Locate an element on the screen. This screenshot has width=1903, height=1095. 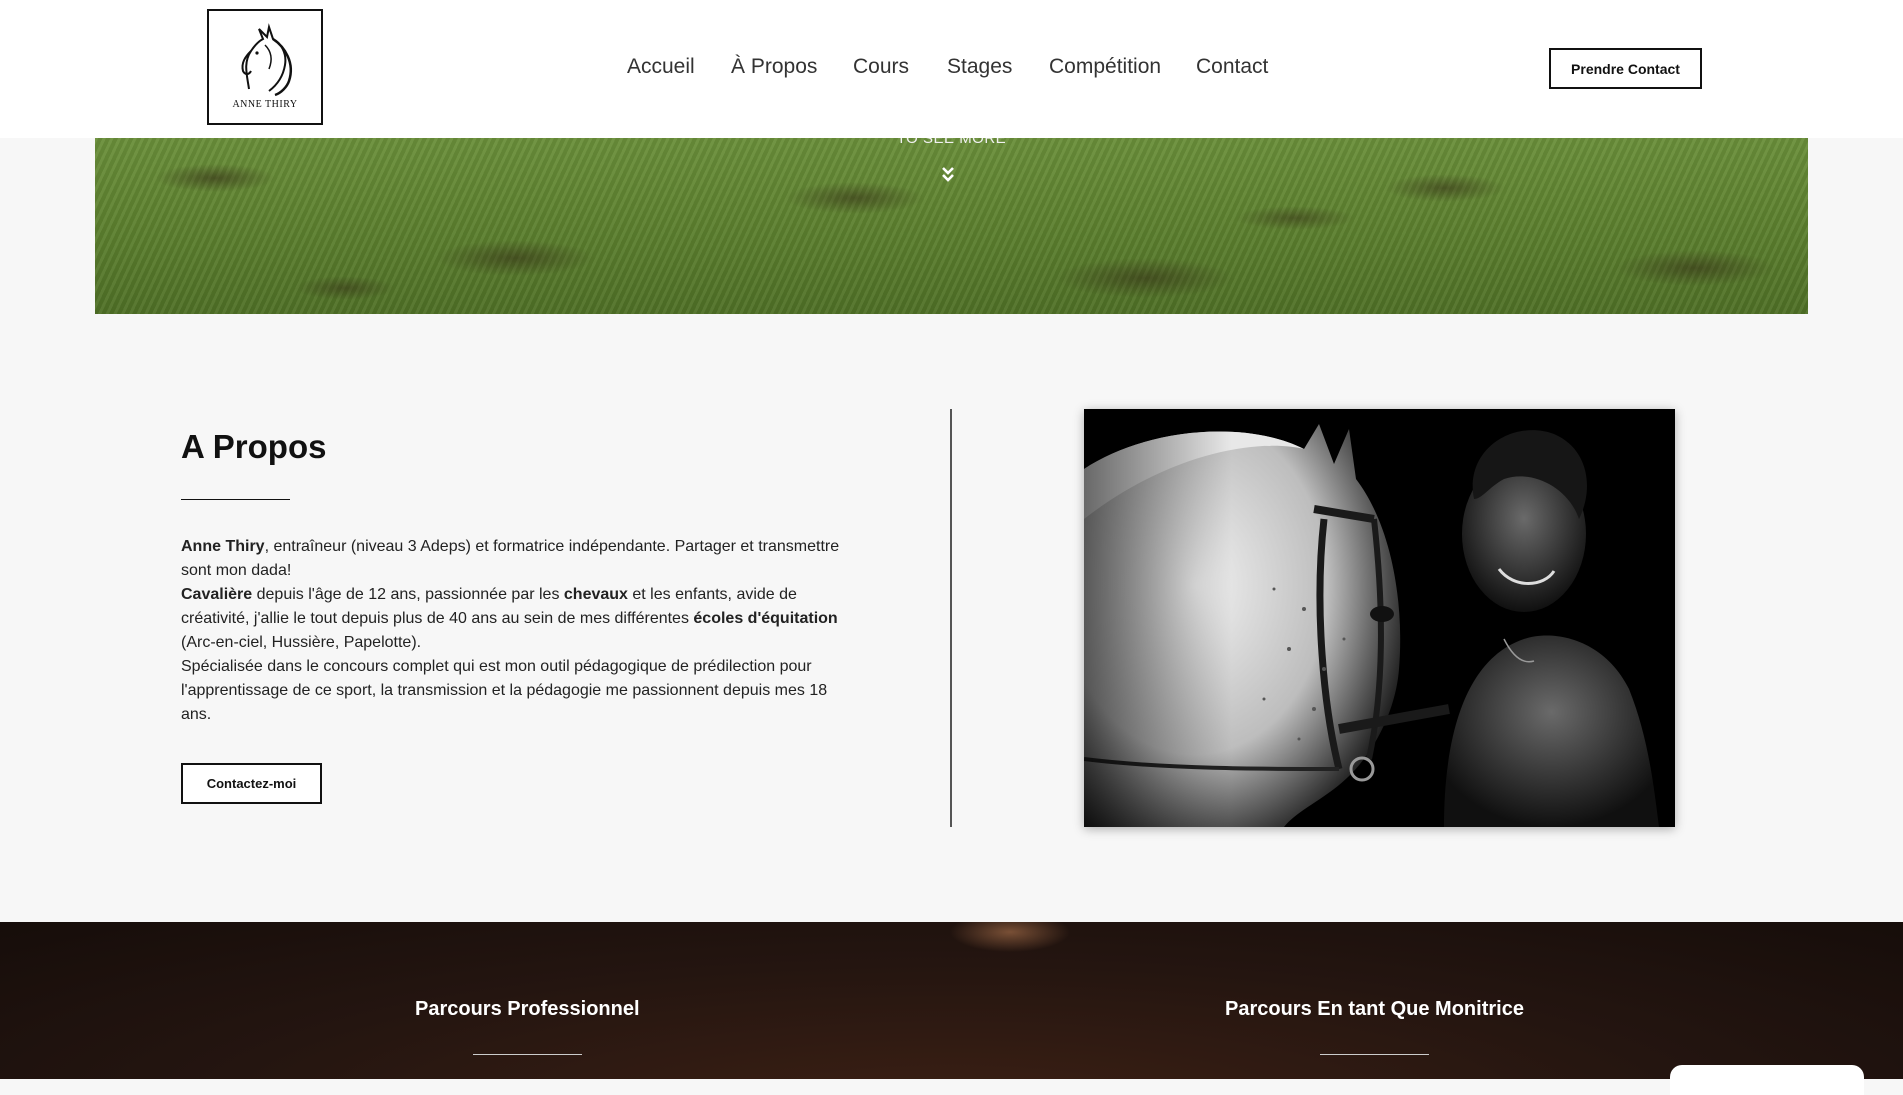
contactez-moi-button: Contactez-moi is located at coordinates (251, 783).